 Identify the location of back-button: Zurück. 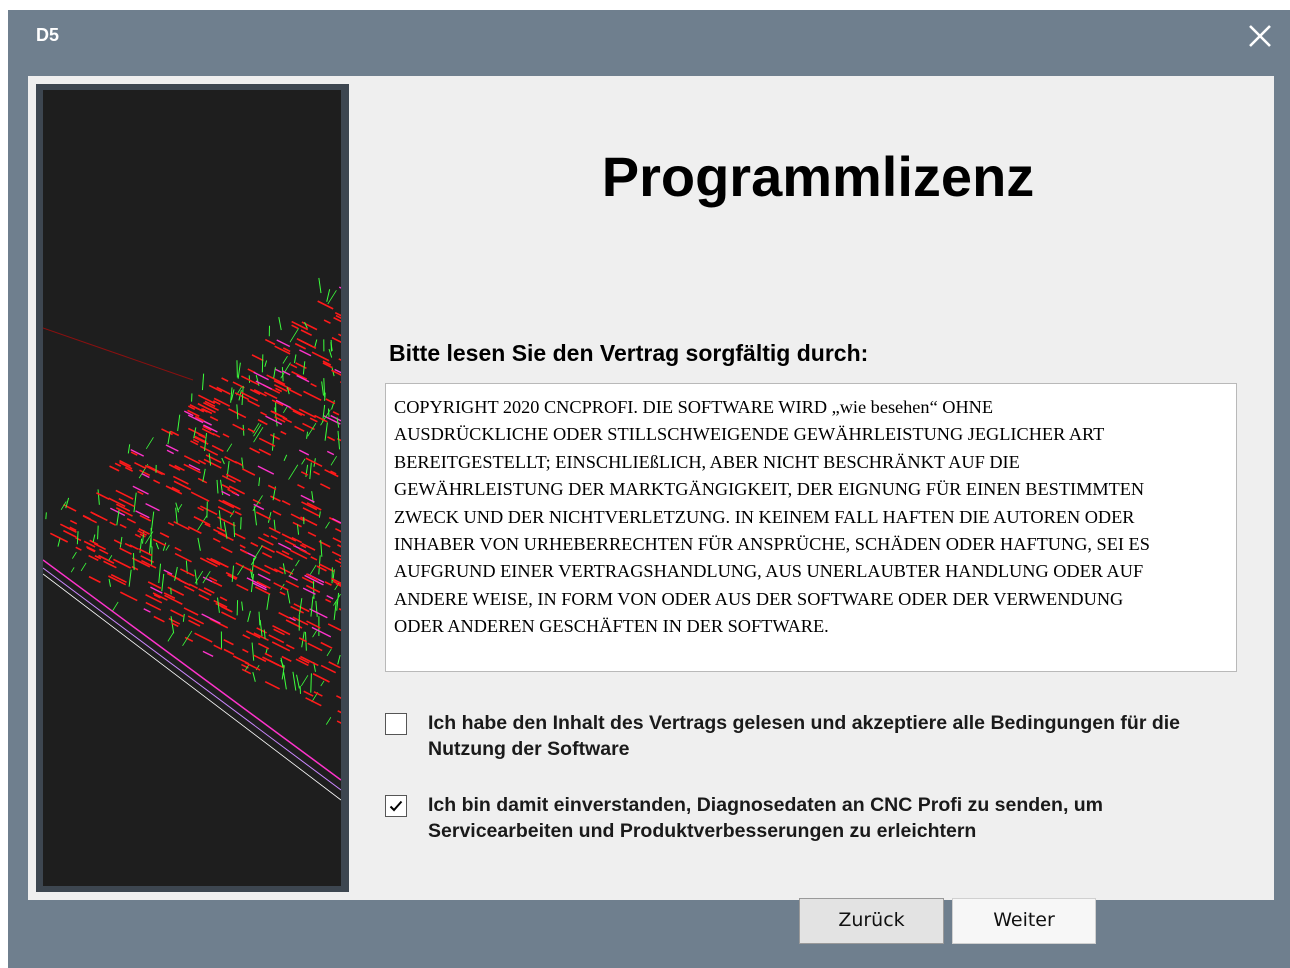
(871, 921).